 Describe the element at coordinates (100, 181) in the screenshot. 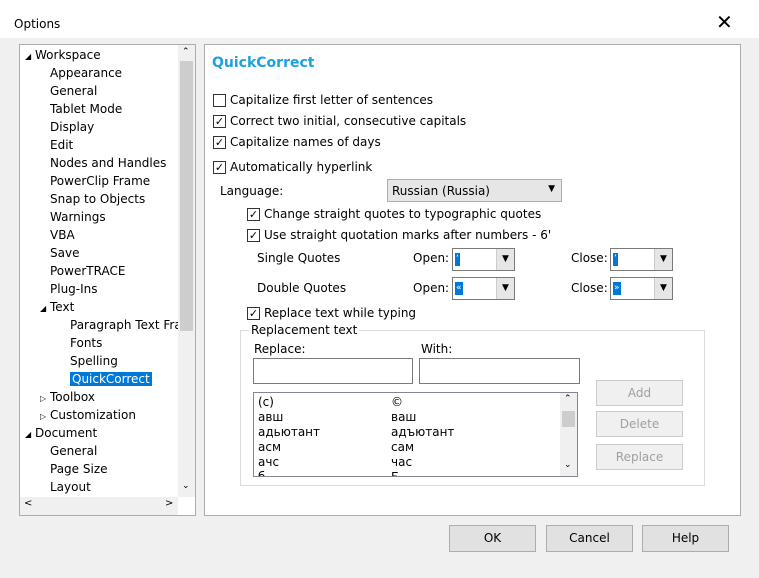

I see `tree-item: PowerClip Frame` at that location.